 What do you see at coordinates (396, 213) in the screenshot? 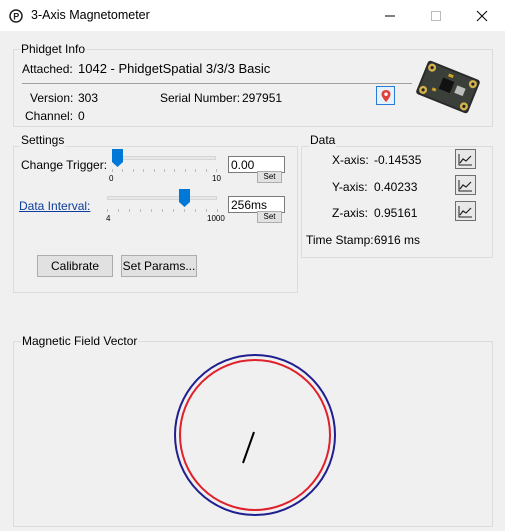
I see `z-axis-value: 0.95161` at bounding box center [396, 213].